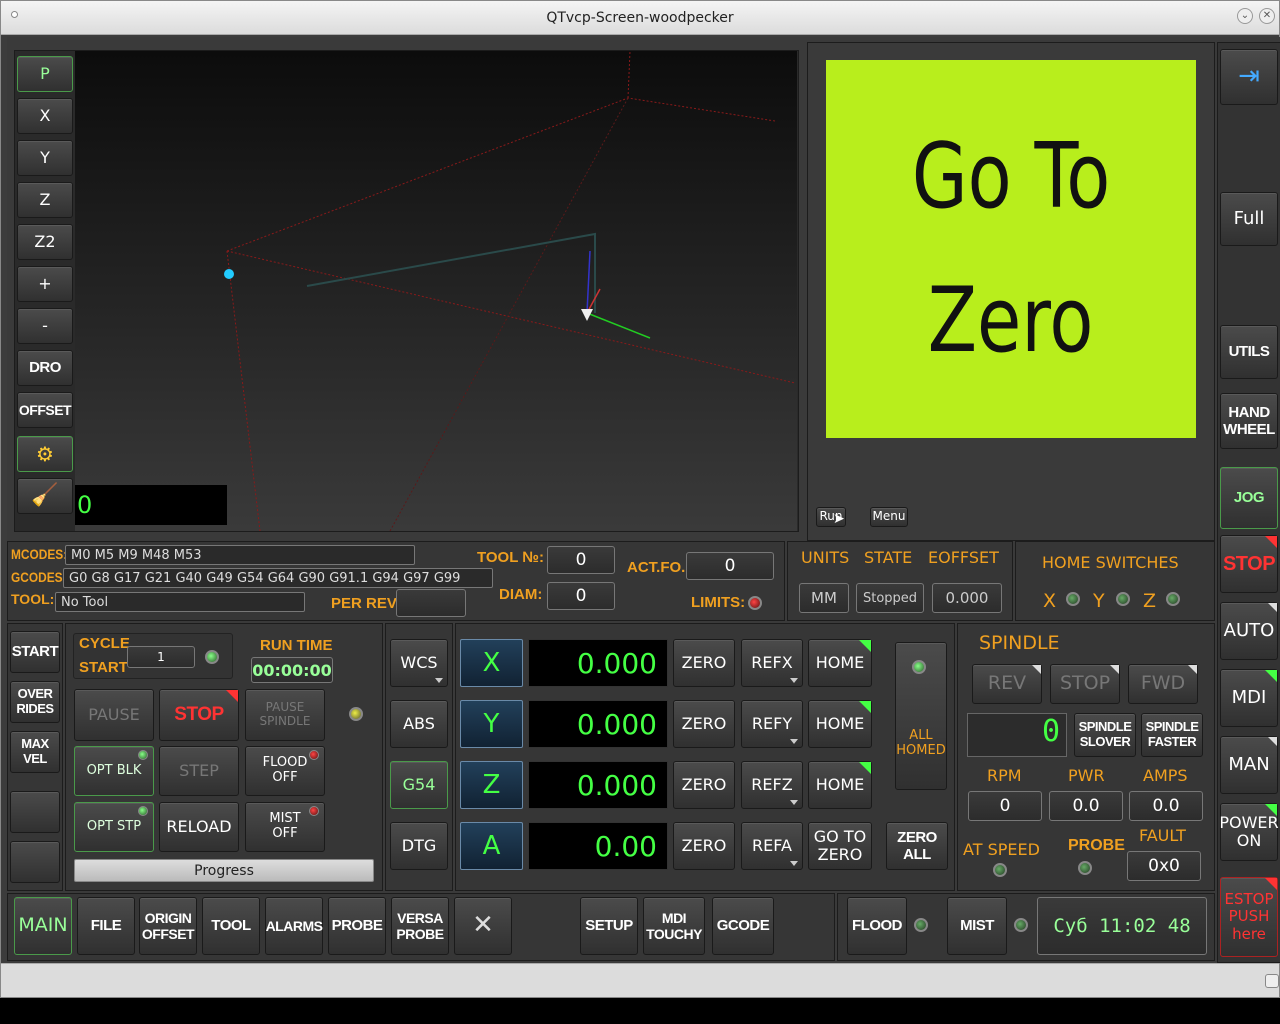 This screenshot has width=1280, height=1024. Describe the element at coordinates (1249, 822) in the screenshot. I see `power-label-1: POWER` at that location.